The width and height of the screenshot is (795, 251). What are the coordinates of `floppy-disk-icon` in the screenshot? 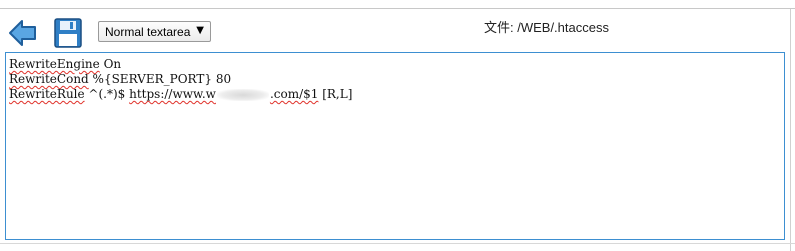 It's located at (68, 33).